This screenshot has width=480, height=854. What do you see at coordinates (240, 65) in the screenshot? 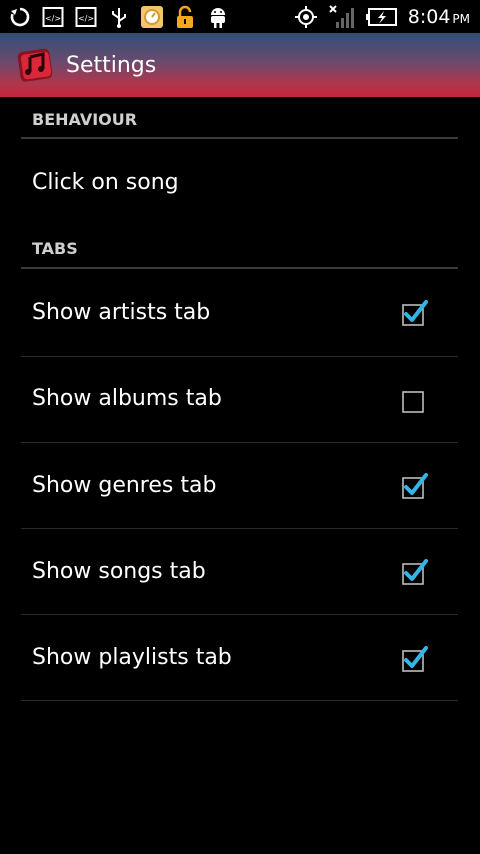
I see `action-bar: Settings` at bounding box center [240, 65].